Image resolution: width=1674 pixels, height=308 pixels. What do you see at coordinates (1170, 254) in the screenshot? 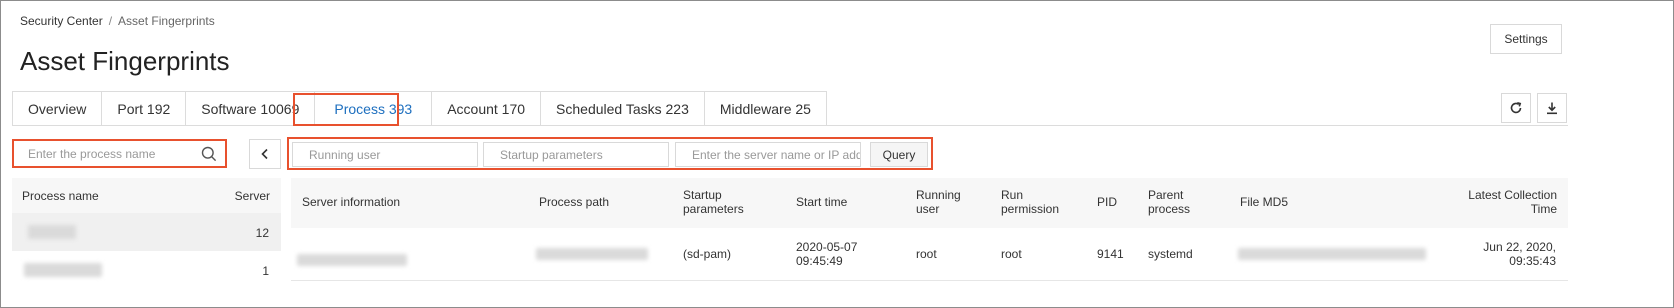
I see `cell-parent-process: systemd` at bounding box center [1170, 254].